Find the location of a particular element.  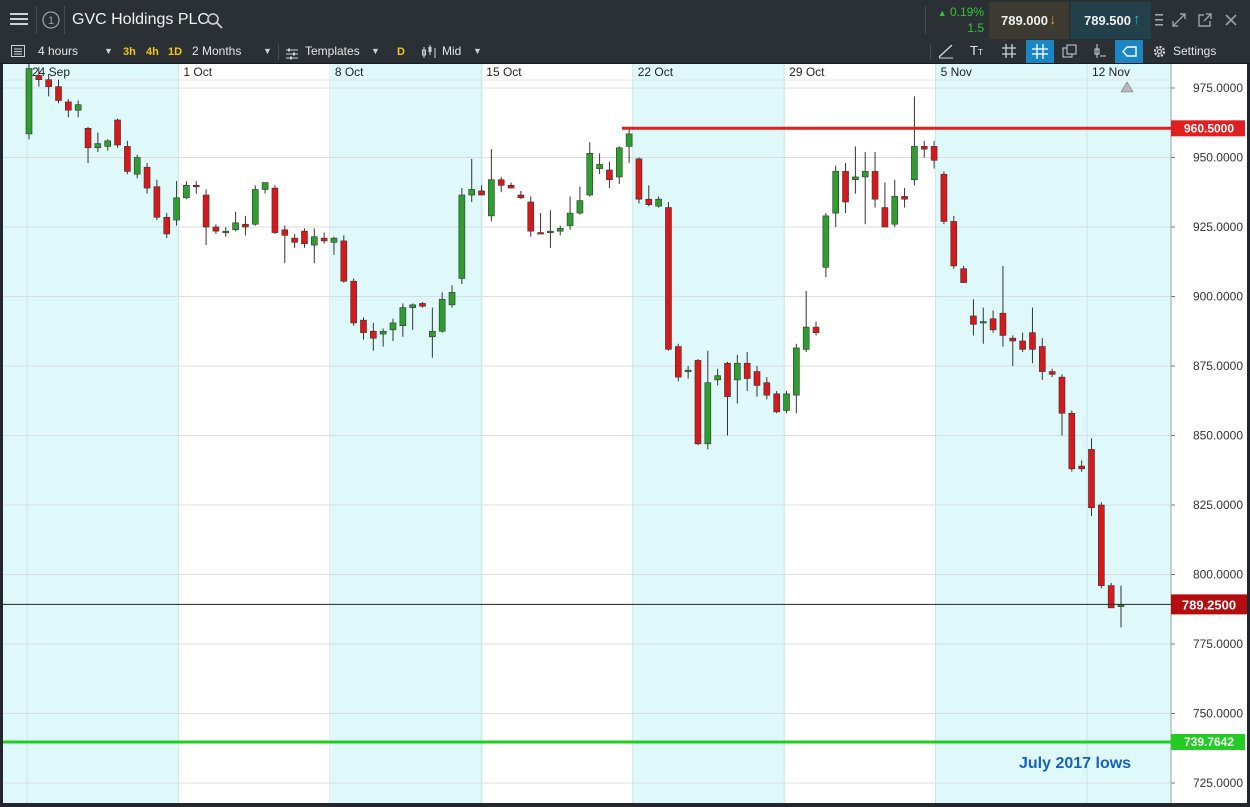

x-tick-label: 15 Oct is located at coordinates (504, 72).